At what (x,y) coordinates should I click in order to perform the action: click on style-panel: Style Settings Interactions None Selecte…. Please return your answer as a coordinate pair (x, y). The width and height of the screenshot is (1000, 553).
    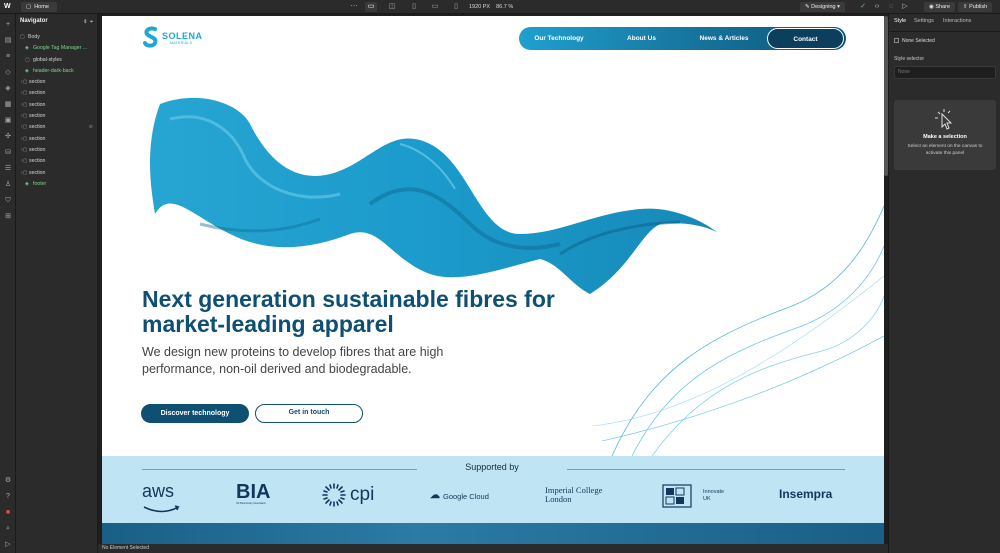
    Looking at the image, I should click on (944, 283).